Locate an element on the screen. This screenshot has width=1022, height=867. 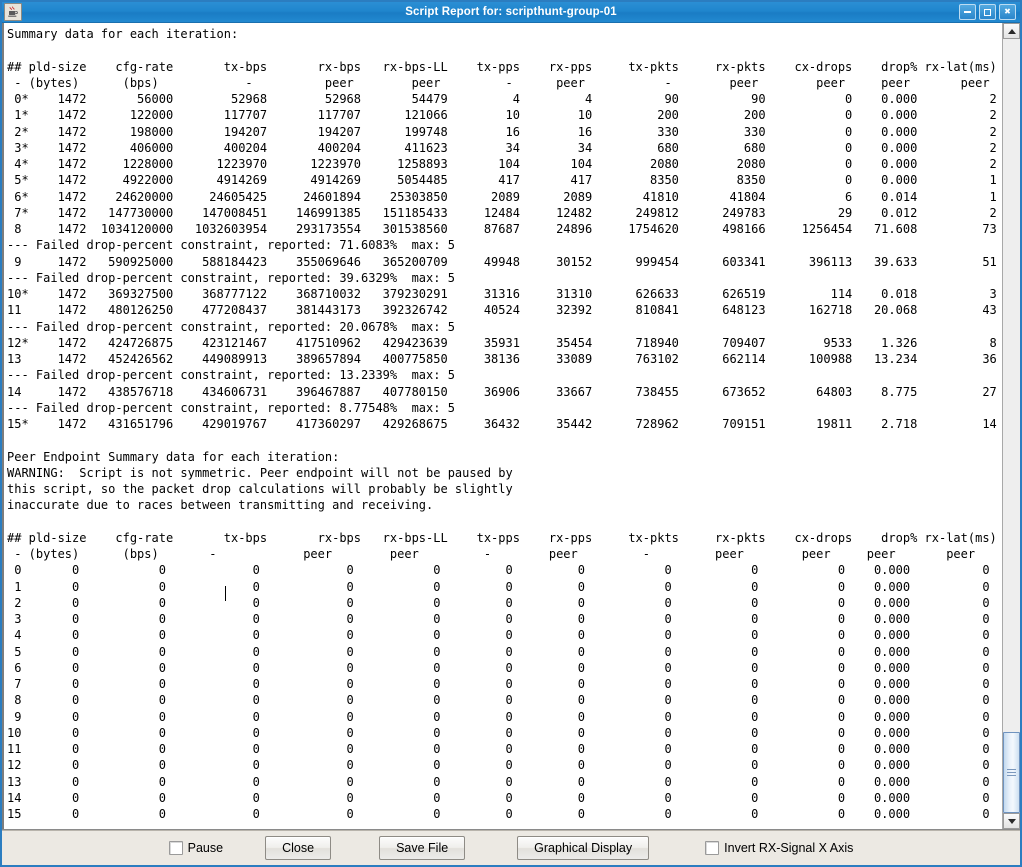
invert-axis-label: Invert RX-Signal X Axis is located at coordinates (789, 848).